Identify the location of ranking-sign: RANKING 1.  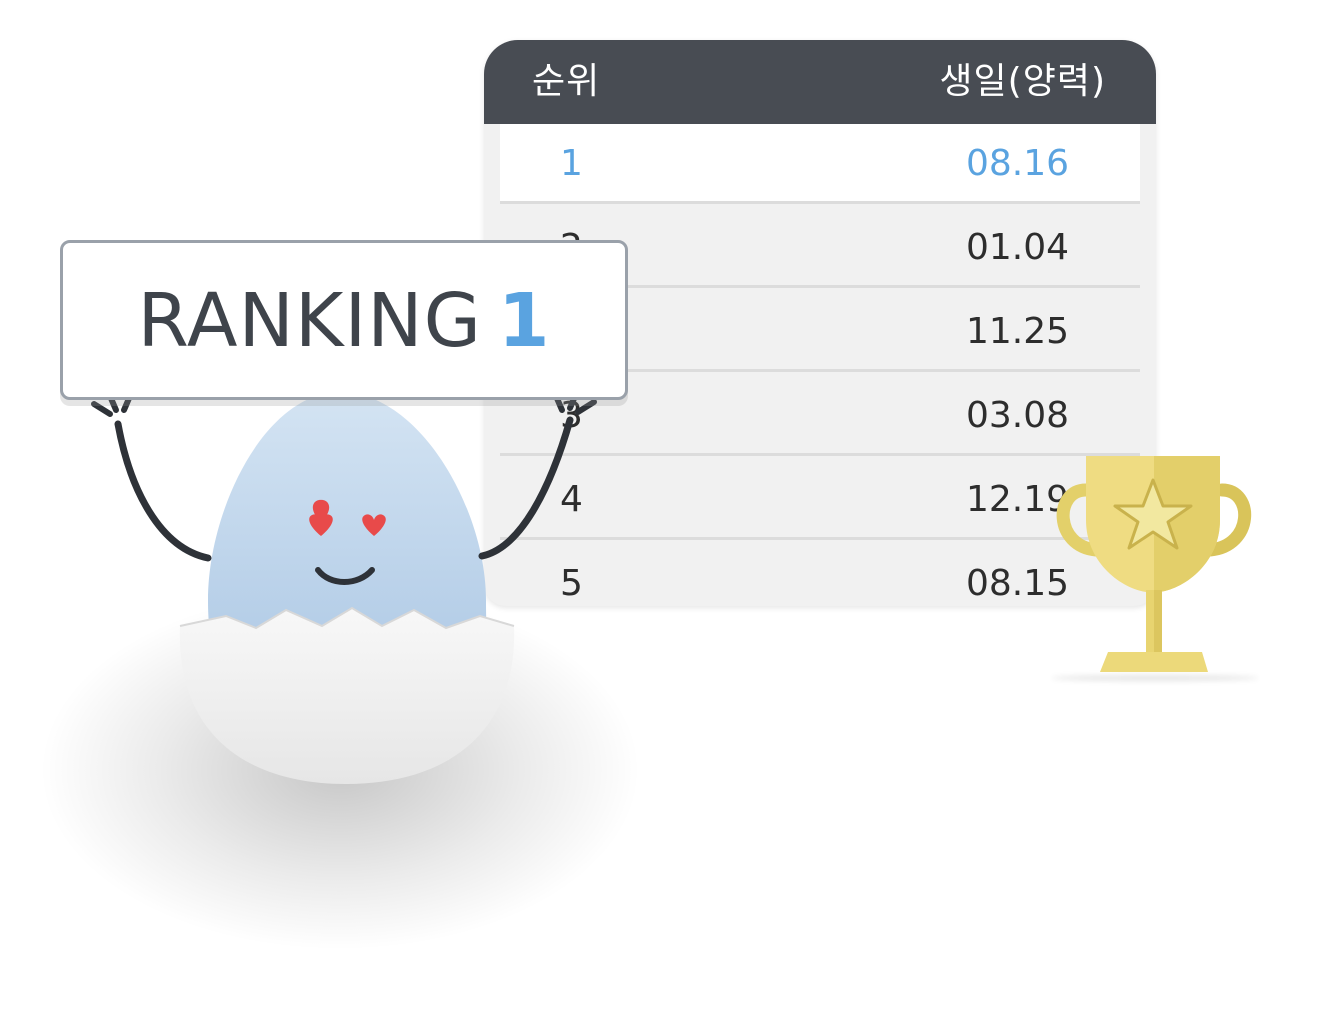
(344, 320).